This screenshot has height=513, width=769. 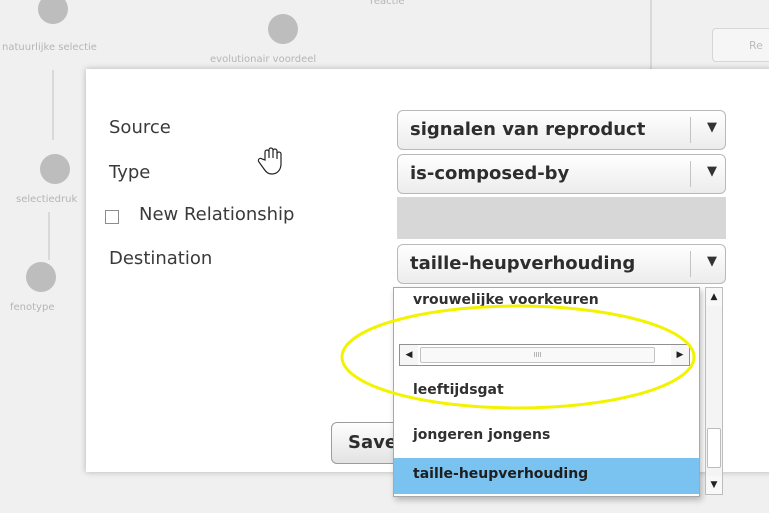 I want to click on source-label: Source, so click(x=140, y=127).